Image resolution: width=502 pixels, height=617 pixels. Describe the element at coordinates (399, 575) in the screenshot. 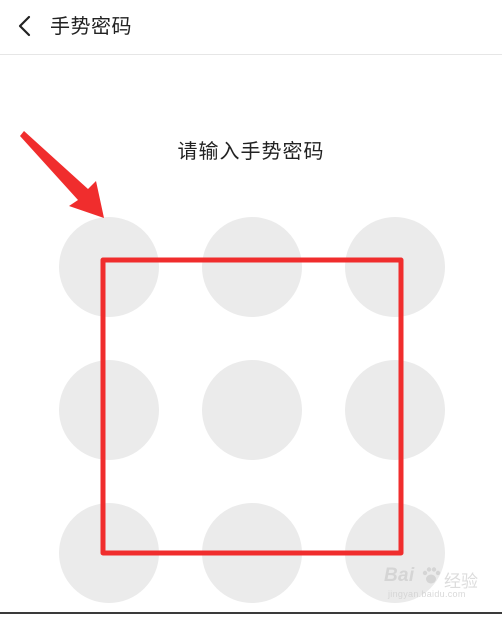

I see `watermark-brand: Bai` at that location.